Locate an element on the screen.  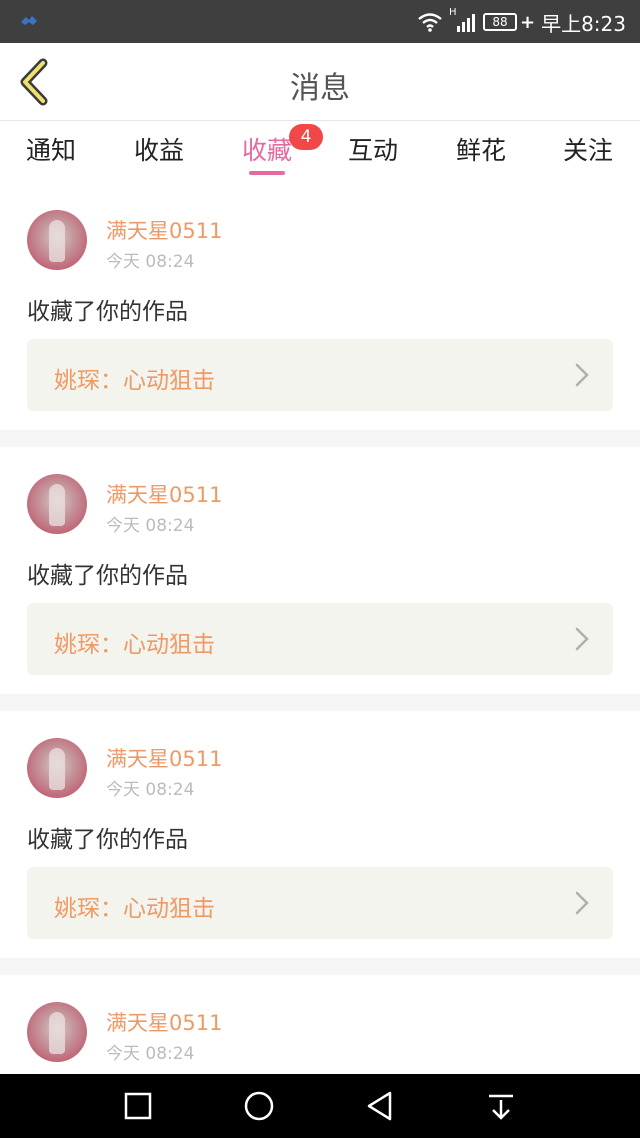
tab-earnings: 收益 is located at coordinates (159, 154).